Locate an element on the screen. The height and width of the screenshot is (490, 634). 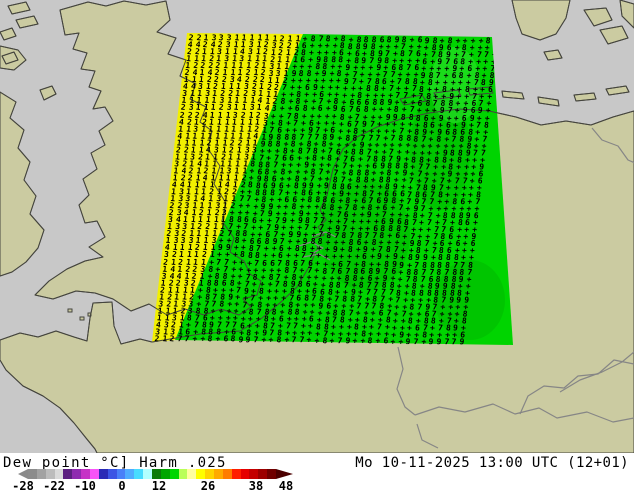
tick-label: -28 is located at coordinates (23, 484).